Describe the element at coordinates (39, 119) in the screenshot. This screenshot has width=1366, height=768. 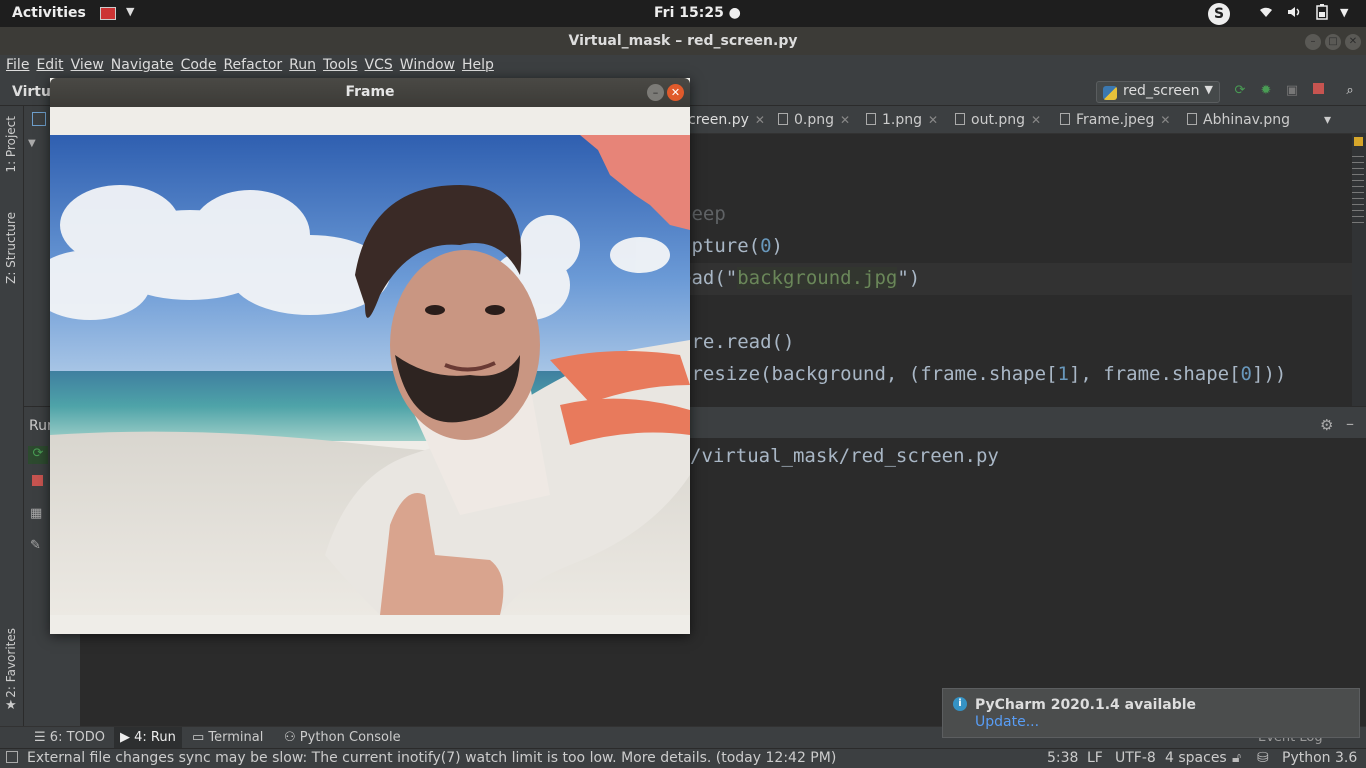
I see `project-view-icon` at that location.